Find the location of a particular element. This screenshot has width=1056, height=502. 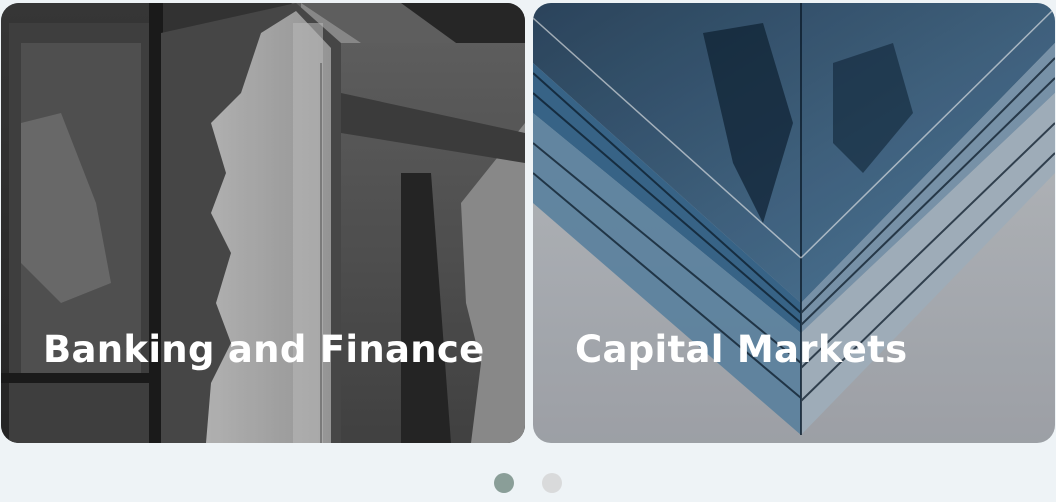

carousel-pagination is located at coordinates (528, 483).